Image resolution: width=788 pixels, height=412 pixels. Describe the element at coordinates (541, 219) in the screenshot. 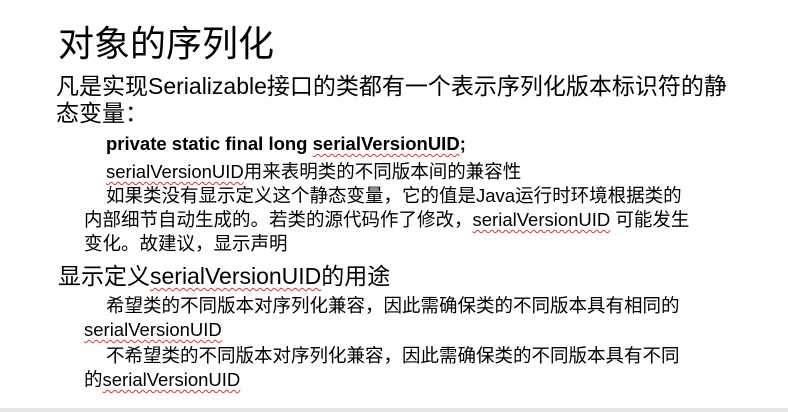

I see `default-line-2-uid: serialVersionUID` at that location.